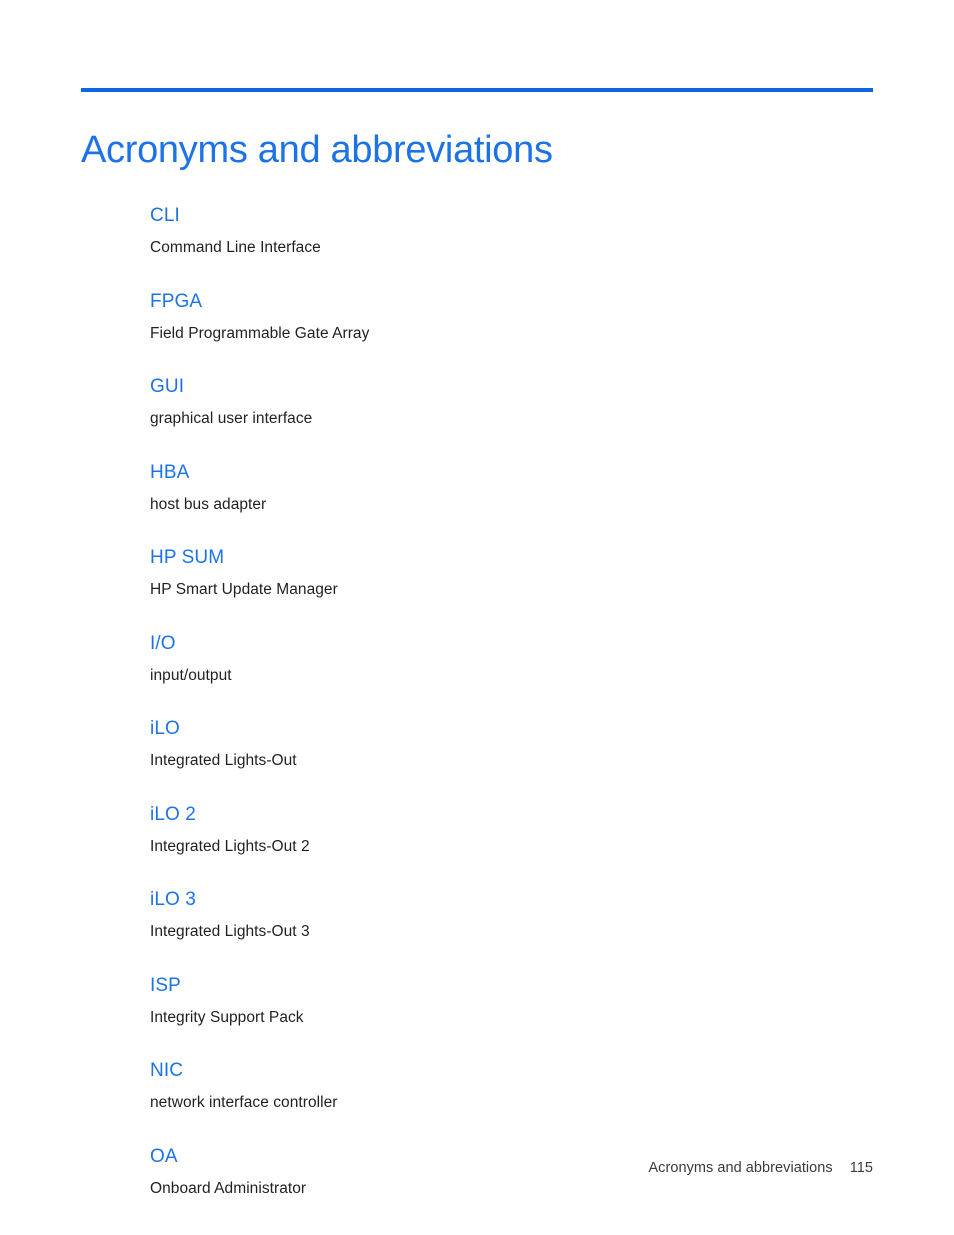 This screenshot has height=1235, width=954. Describe the element at coordinates (511, 231) in the screenshot. I see `glossary-entry: CLI Command Line Interface` at that location.